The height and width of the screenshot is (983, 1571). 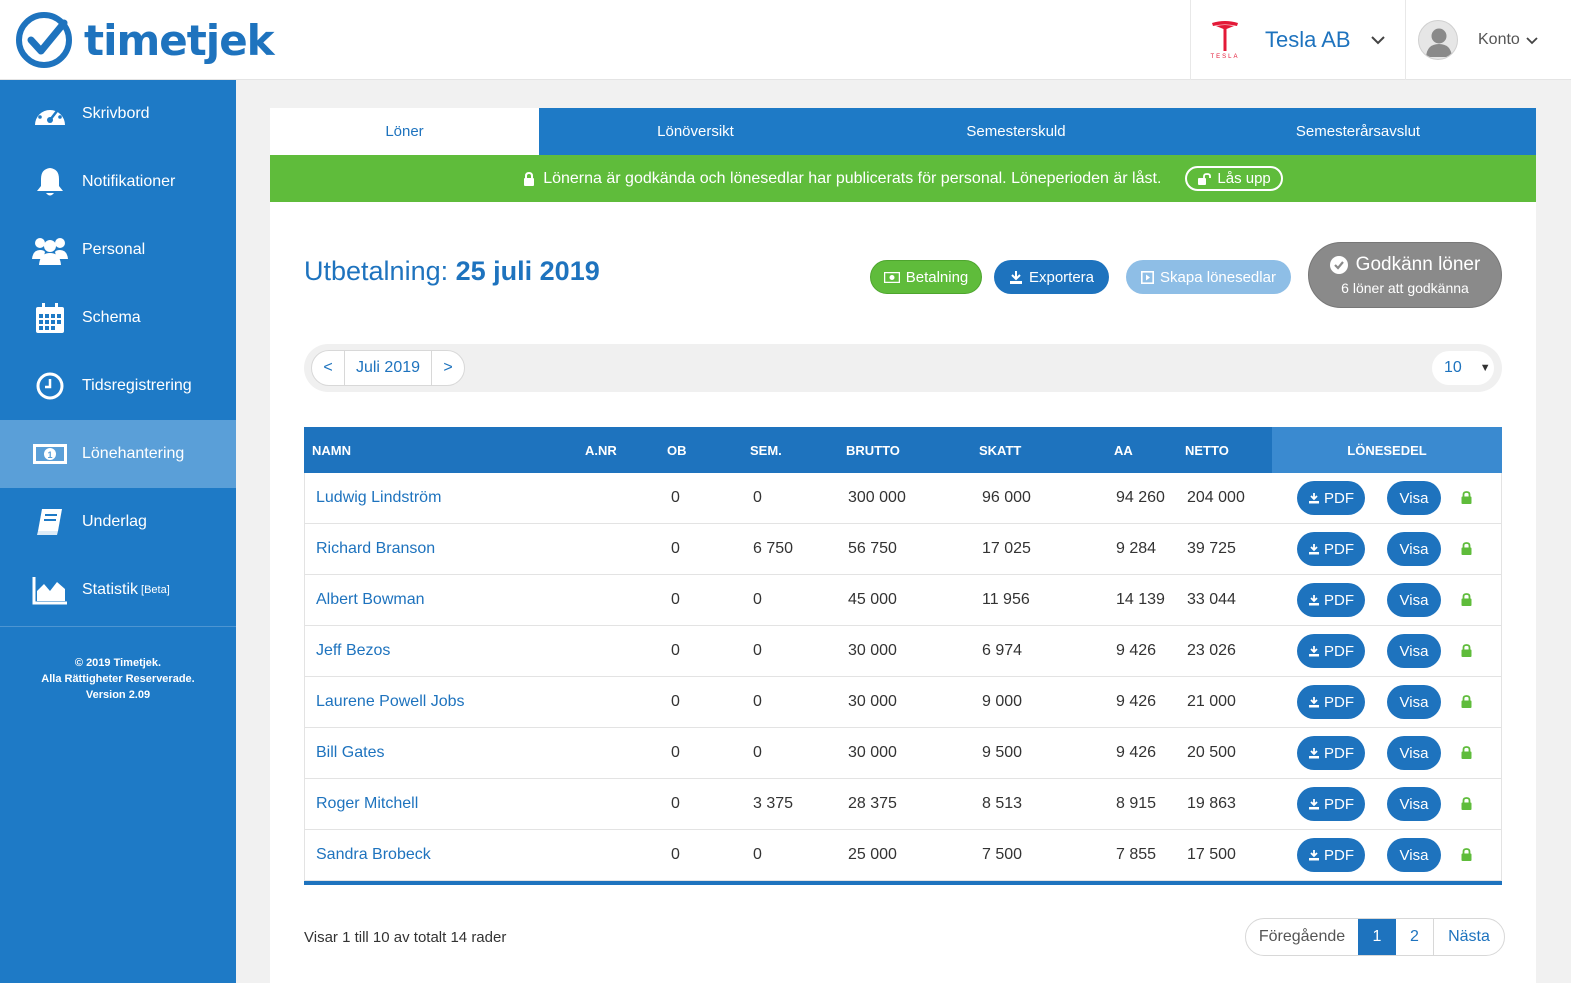 What do you see at coordinates (1000, 450) in the screenshot?
I see `col-skatt: SKATT` at bounding box center [1000, 450].